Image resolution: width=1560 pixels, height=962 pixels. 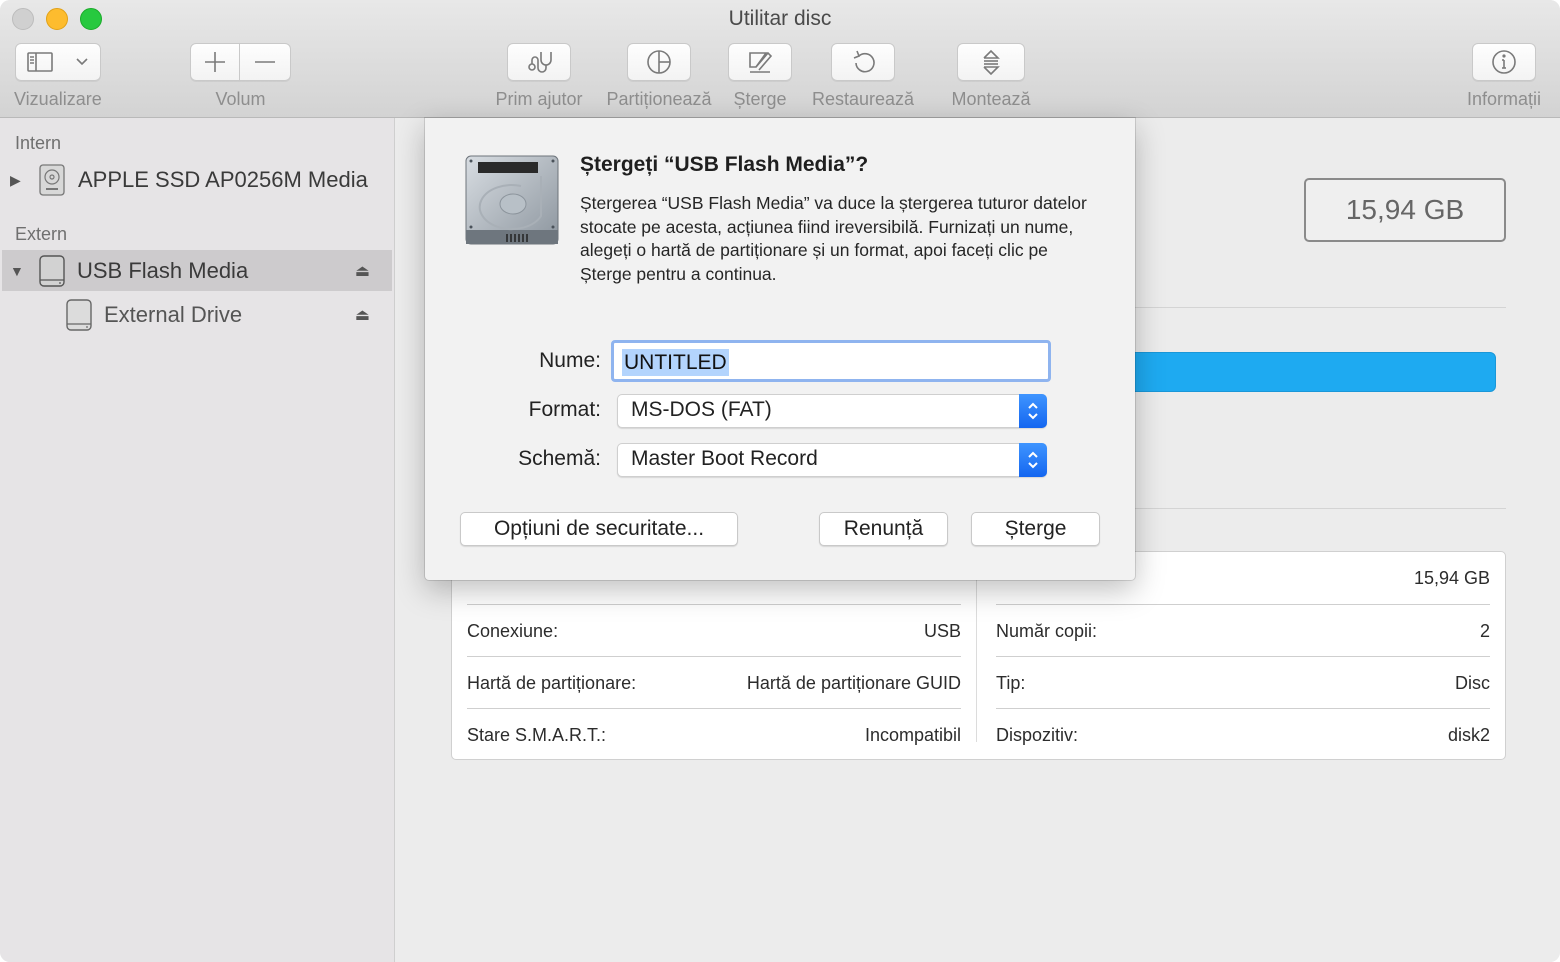 What do you see at coordinates (701, 409) in the screenshot?
I see `format-value: MS-DOS (FAT)` at bounding box center [701, 409].